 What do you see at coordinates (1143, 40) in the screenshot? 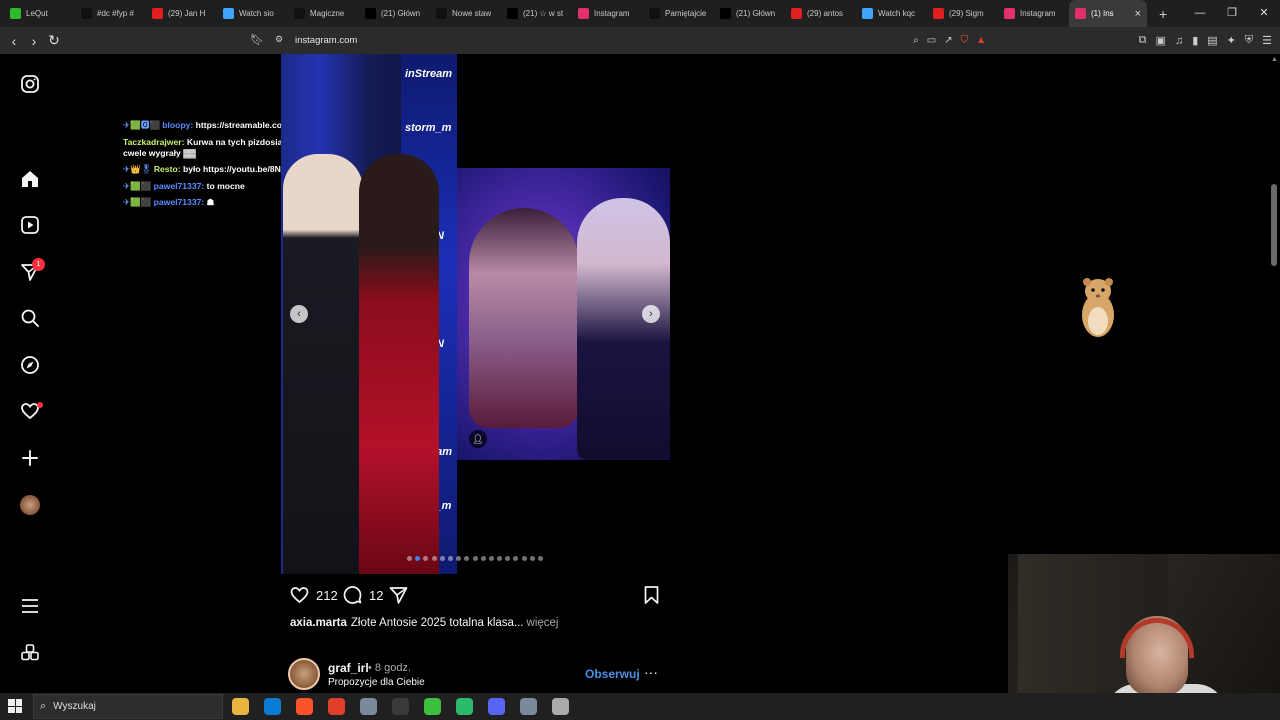
I see `extensions-icon: ⧉` at bounding box center [1143, 40].